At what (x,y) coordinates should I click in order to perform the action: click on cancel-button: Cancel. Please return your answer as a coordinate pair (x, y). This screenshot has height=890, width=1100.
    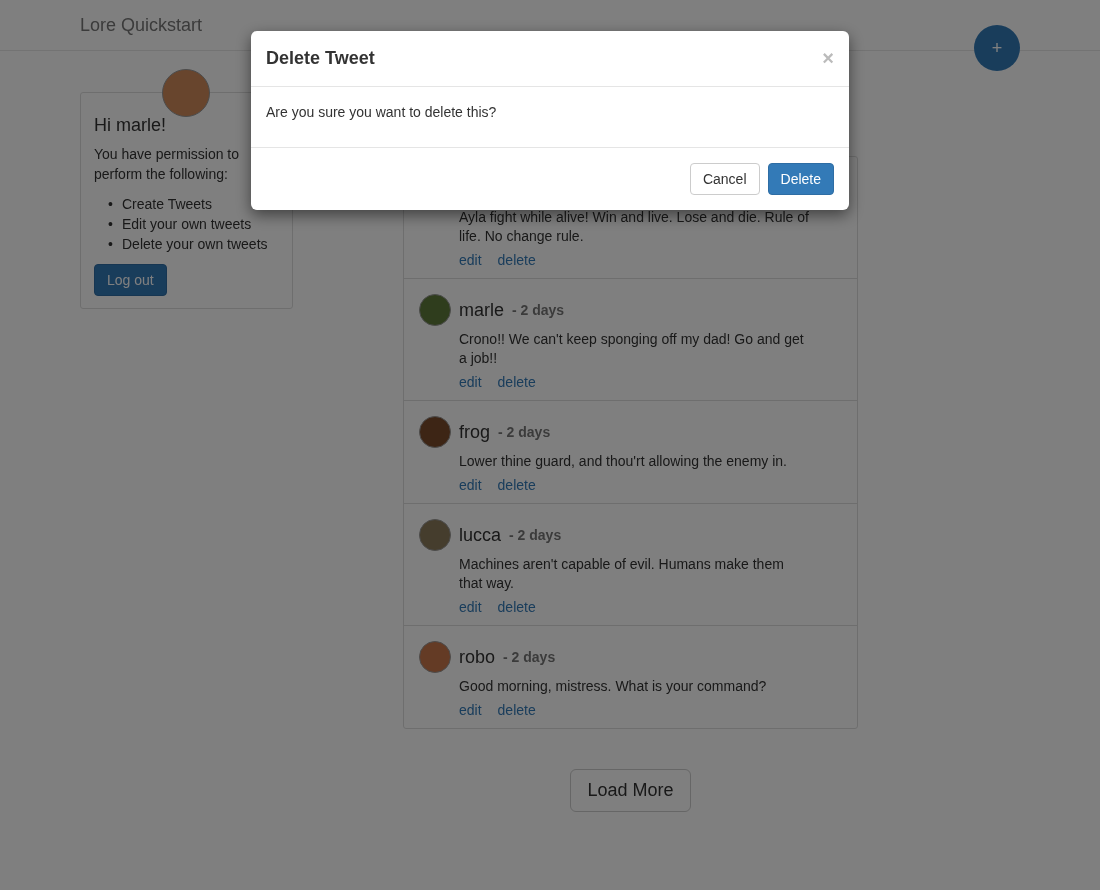
    Looking at the image, I should click on (724, 179).